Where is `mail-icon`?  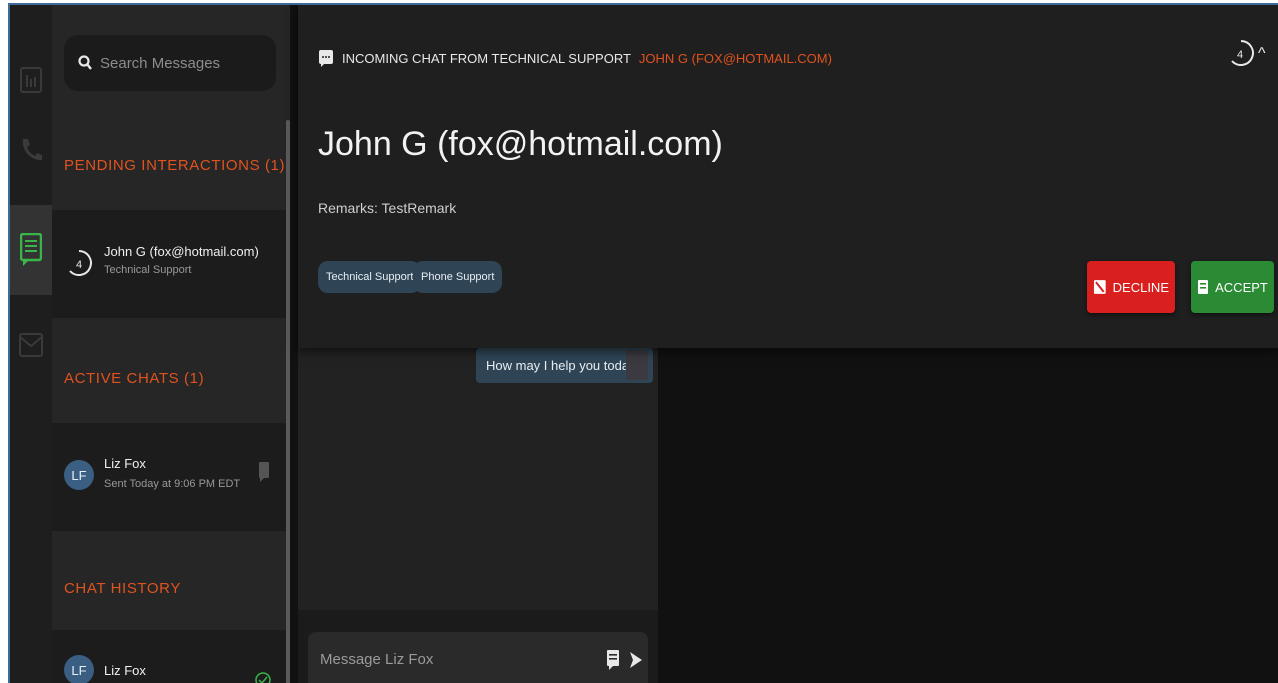 mail-icon is located at coordinates (31, 345).